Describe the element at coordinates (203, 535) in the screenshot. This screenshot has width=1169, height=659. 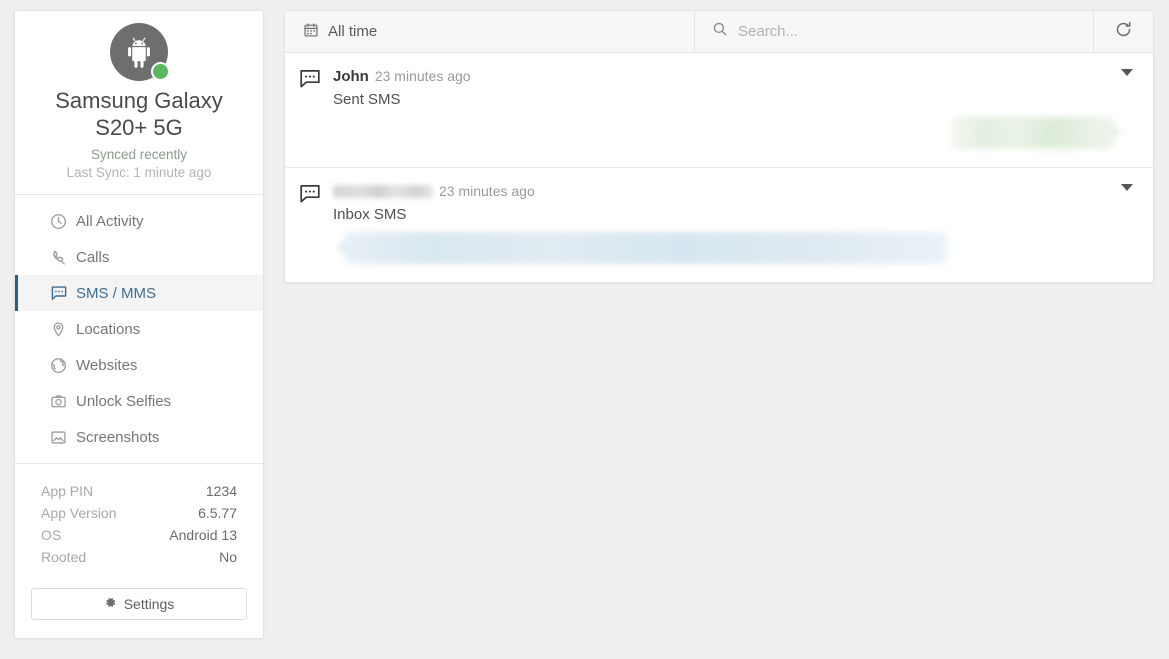
I see `info-value: Android 13` at that location.